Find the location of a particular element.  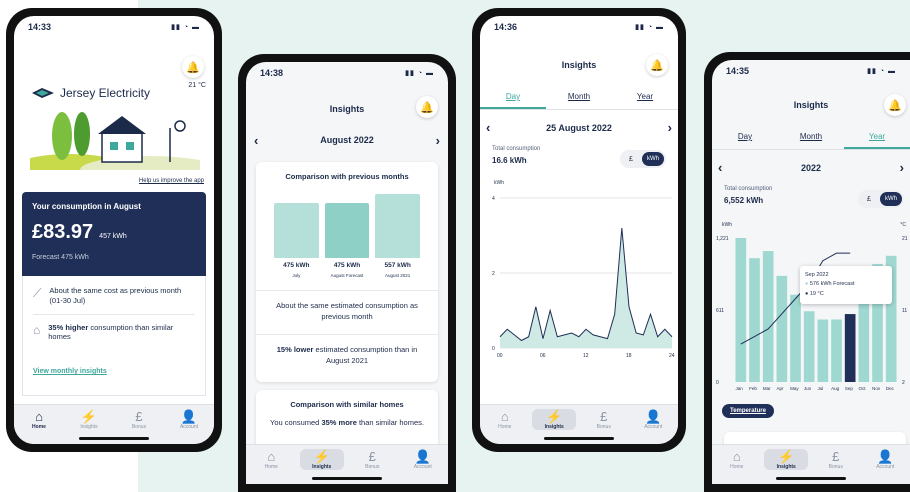

y-tick-label-right: 2 is located at coordinates (903, 383).